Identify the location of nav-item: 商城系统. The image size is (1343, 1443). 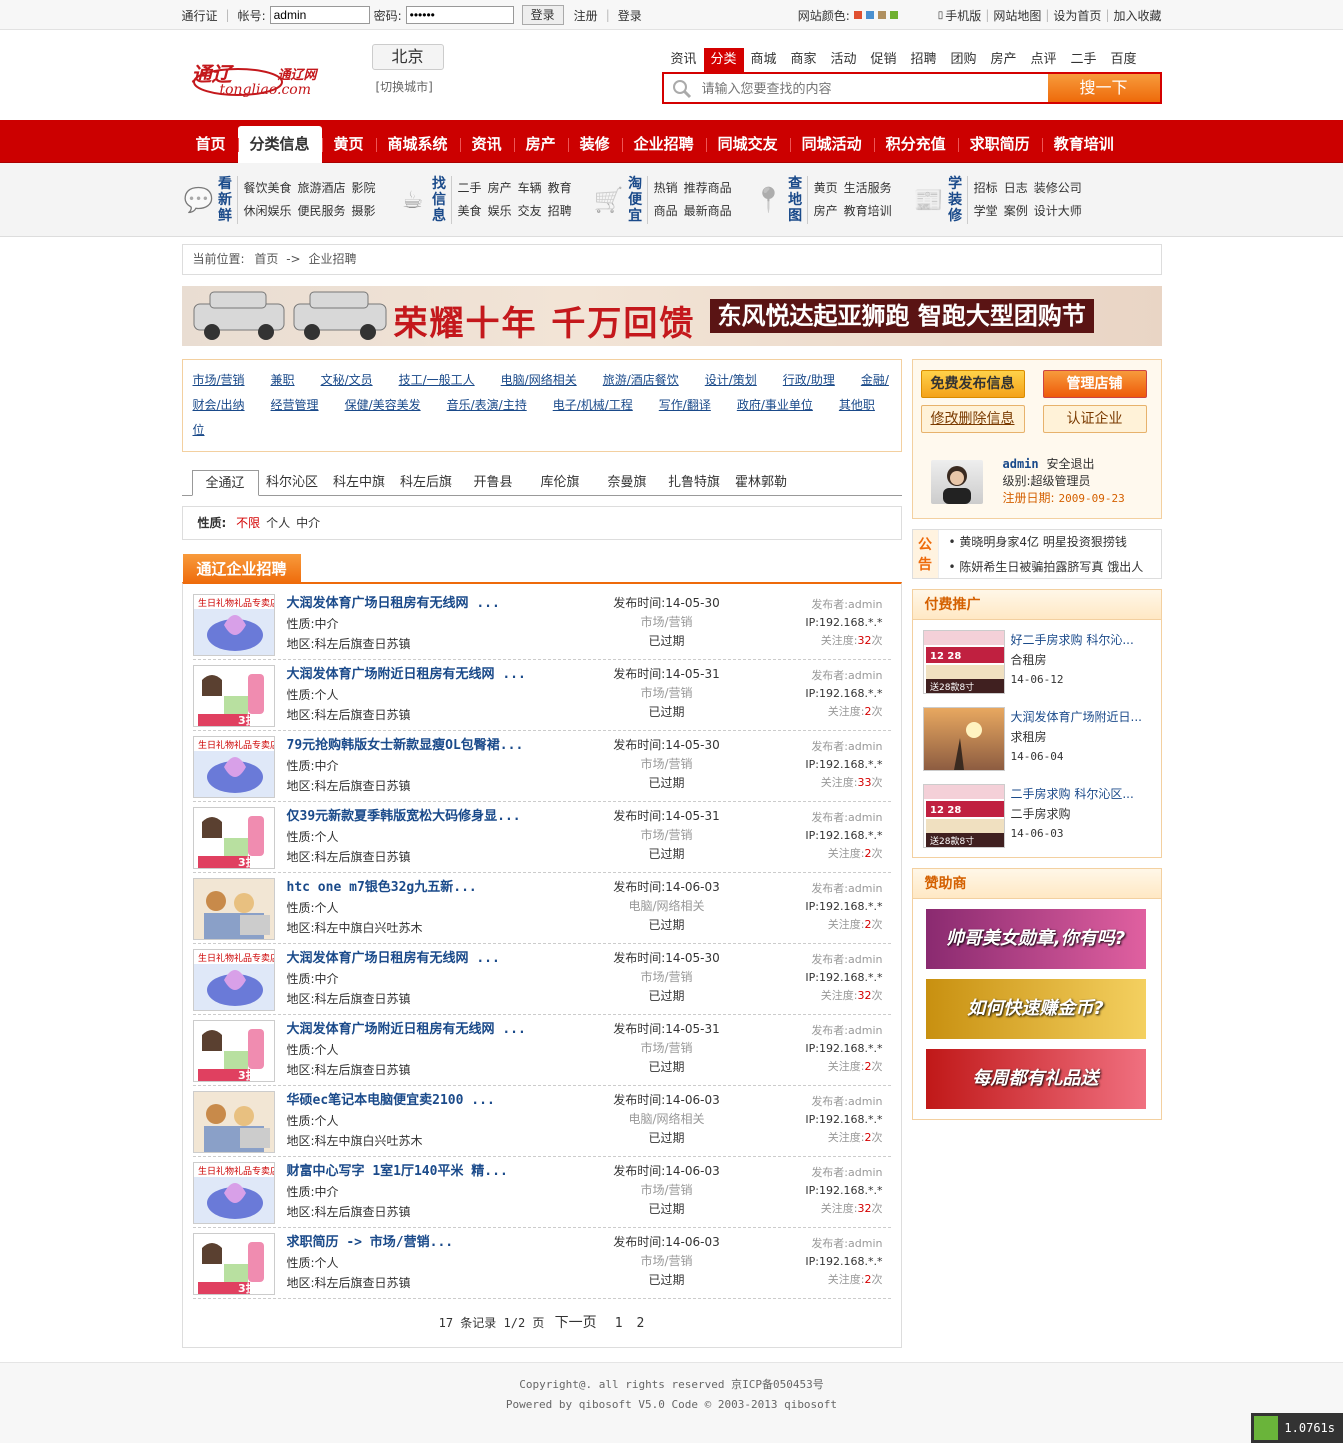
(417, 144).